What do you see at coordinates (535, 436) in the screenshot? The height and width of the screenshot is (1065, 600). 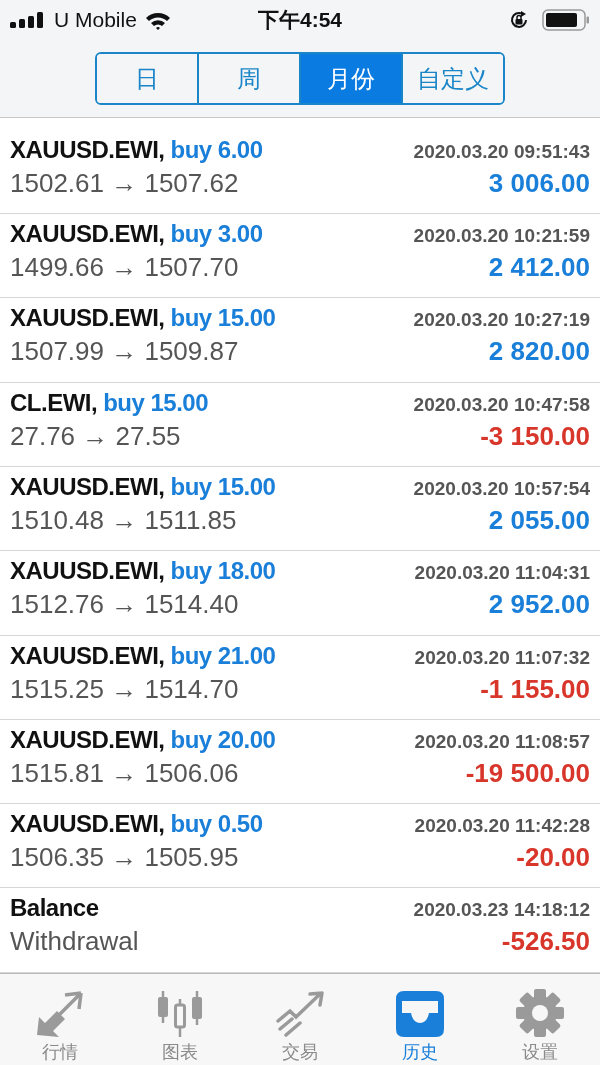 I see `profit-value: -3 150.00` at bounding box center [535, 436].